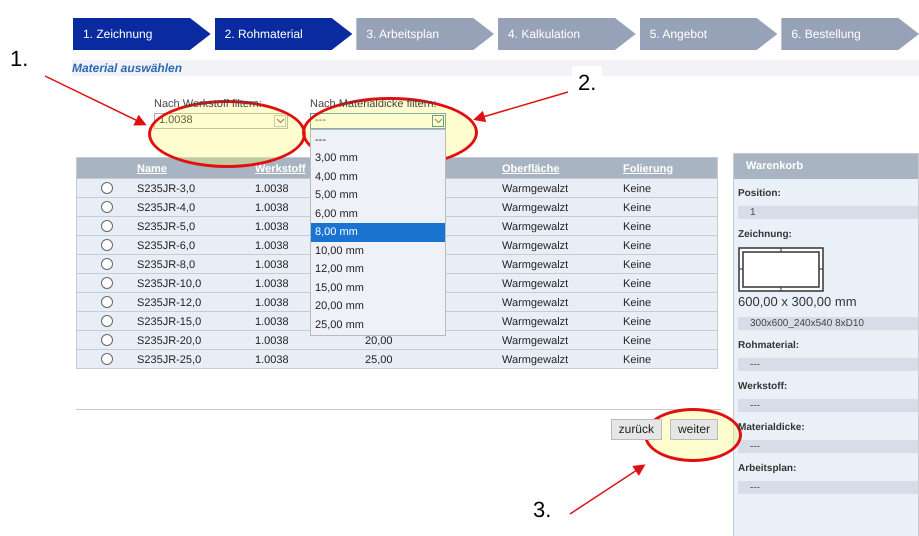 This screenshot has height=536, width=919. What do you see at coordinates (379, 360) in the screenshot?
I see `table-cell: 25,00` at bounding box center [379, 360].